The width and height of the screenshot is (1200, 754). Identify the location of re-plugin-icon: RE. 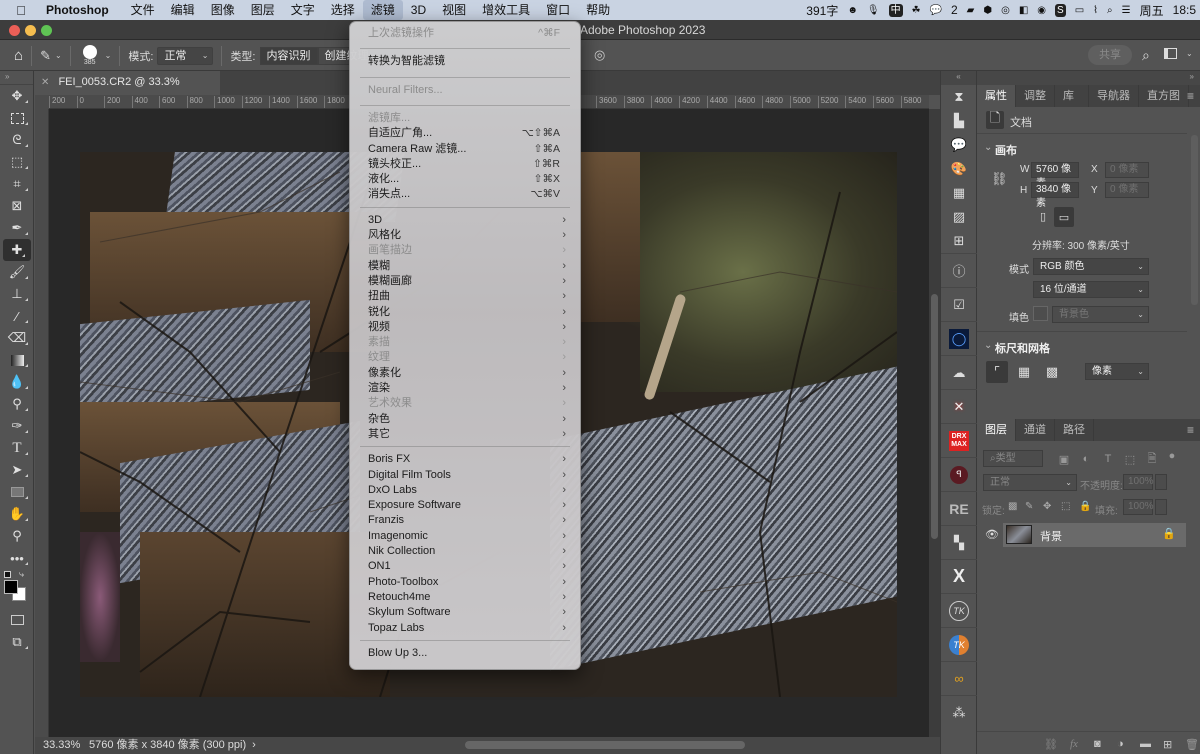
(959, 508).